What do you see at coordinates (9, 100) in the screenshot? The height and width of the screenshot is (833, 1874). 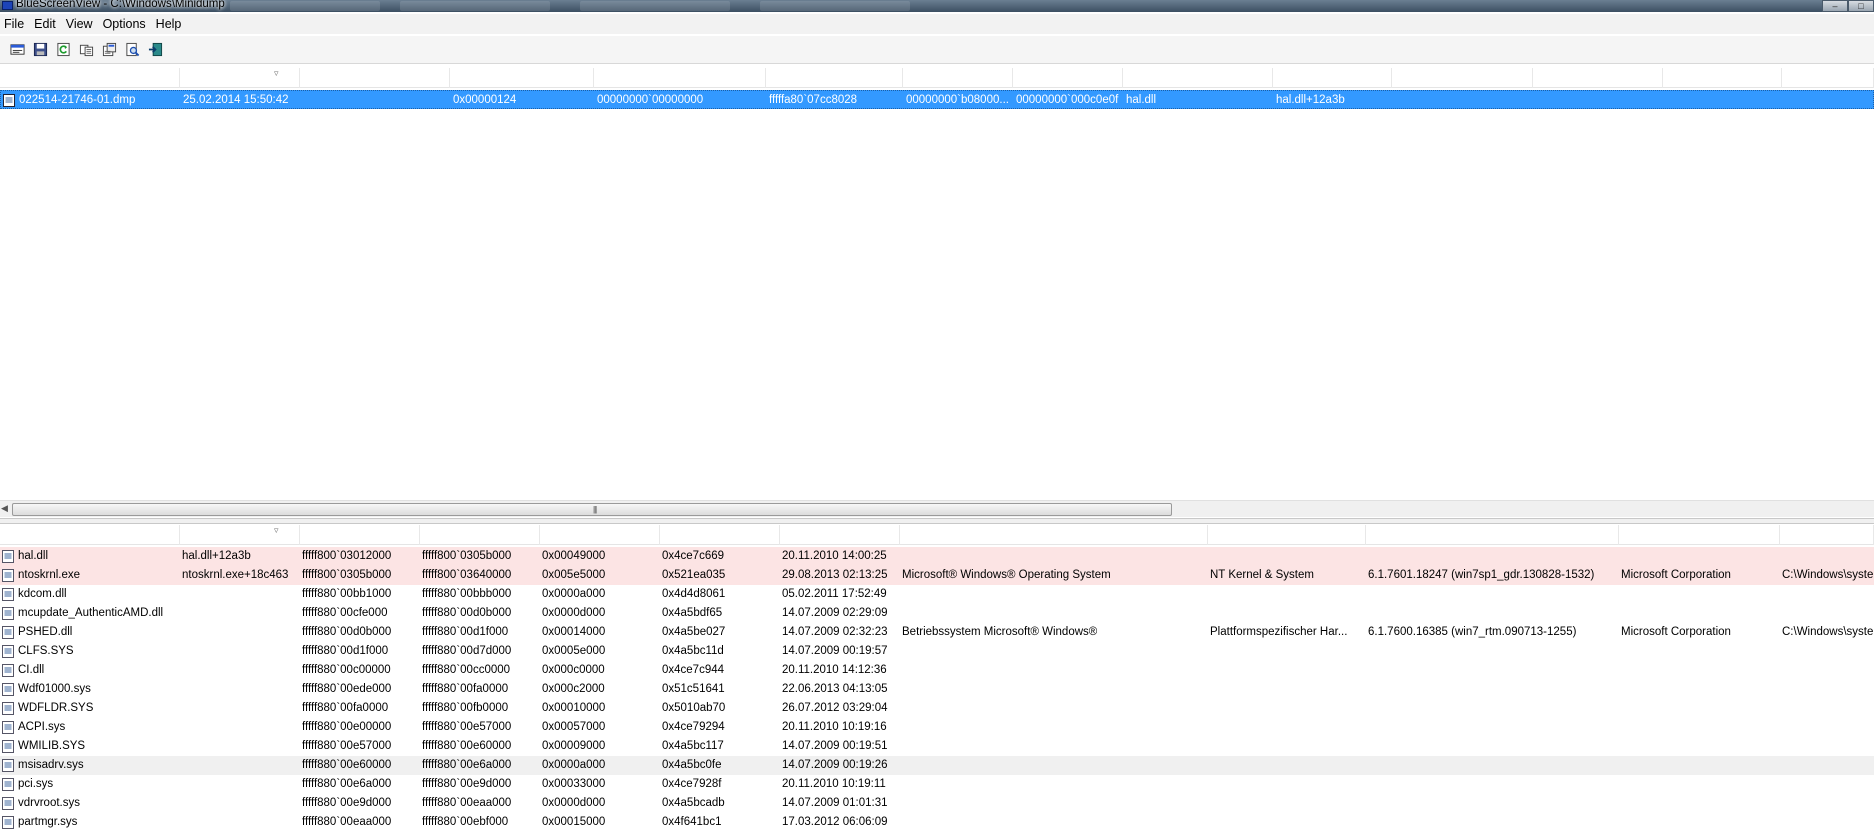 I see `dump-file-icon` at bounding box center [9, 100].